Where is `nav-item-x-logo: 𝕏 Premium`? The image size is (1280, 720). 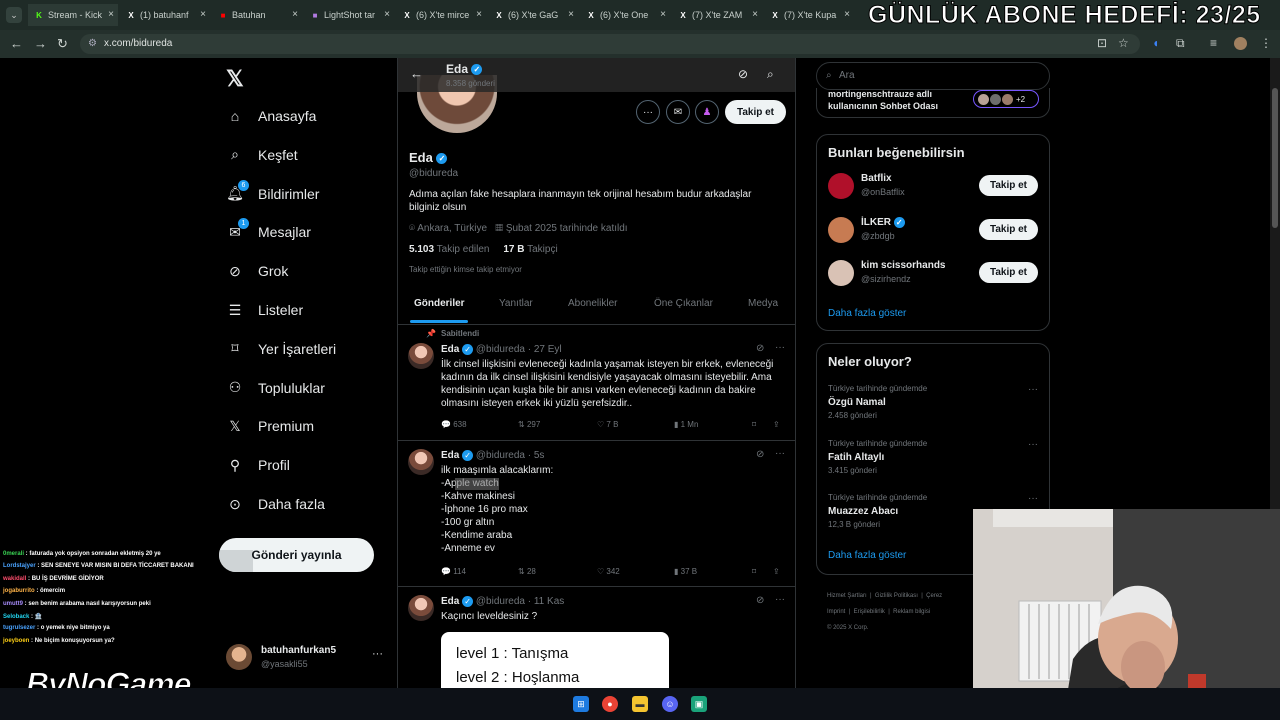 nav-item-x-logo: 𝕏 Premium is located at coordinates (270, 426).